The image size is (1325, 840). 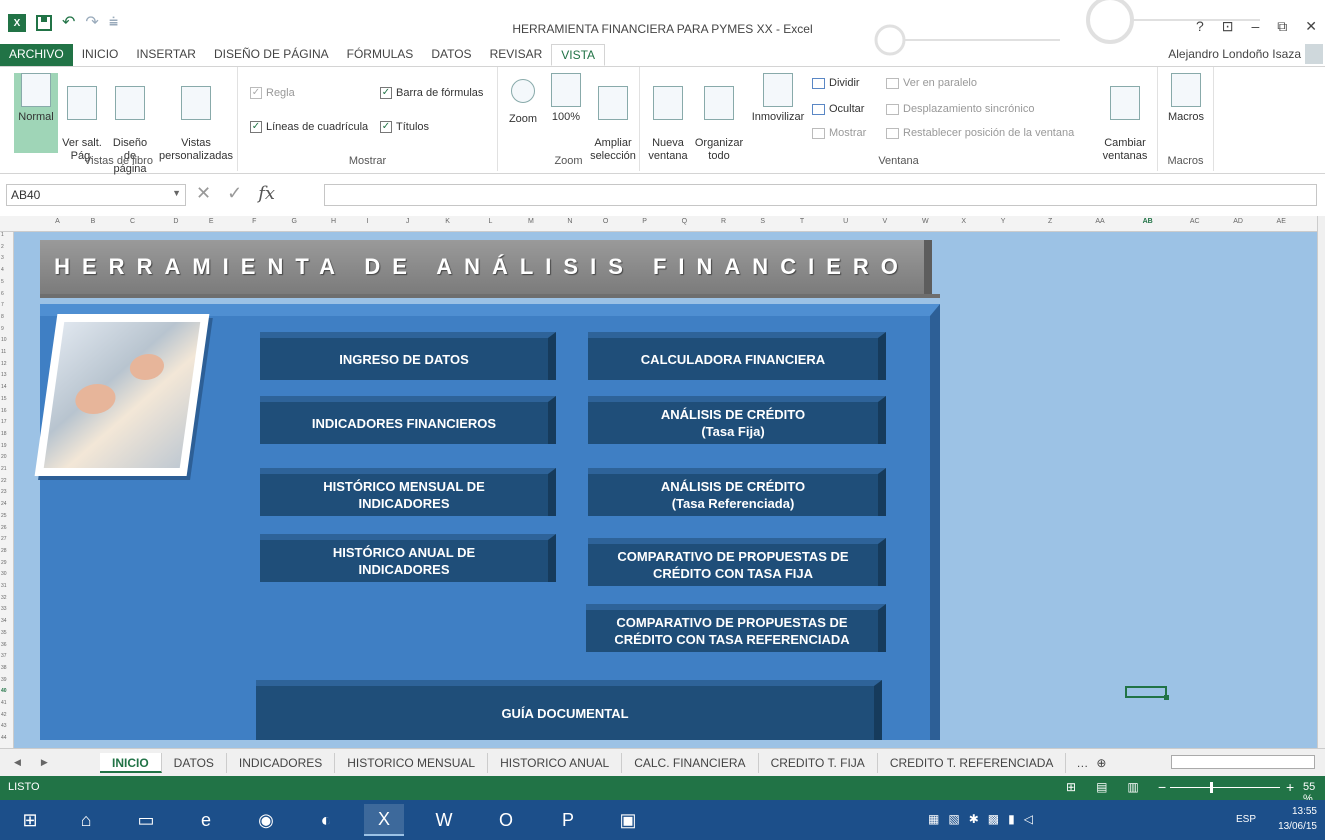 I want to click on reset-position-button: Restablecer posición de la ventana, so click(x=980, y=133).